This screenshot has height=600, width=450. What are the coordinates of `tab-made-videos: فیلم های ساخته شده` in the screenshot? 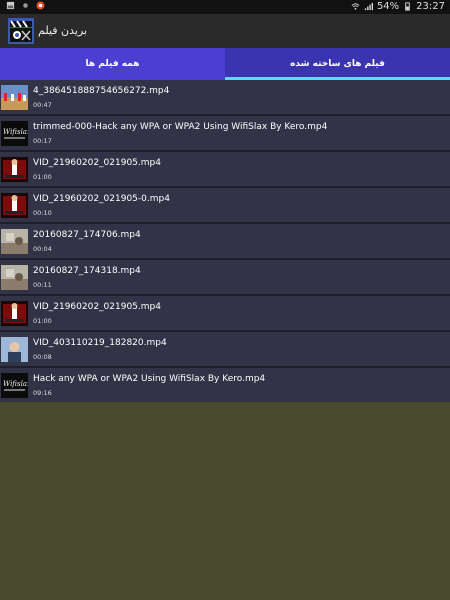 It's located at (337, 64).